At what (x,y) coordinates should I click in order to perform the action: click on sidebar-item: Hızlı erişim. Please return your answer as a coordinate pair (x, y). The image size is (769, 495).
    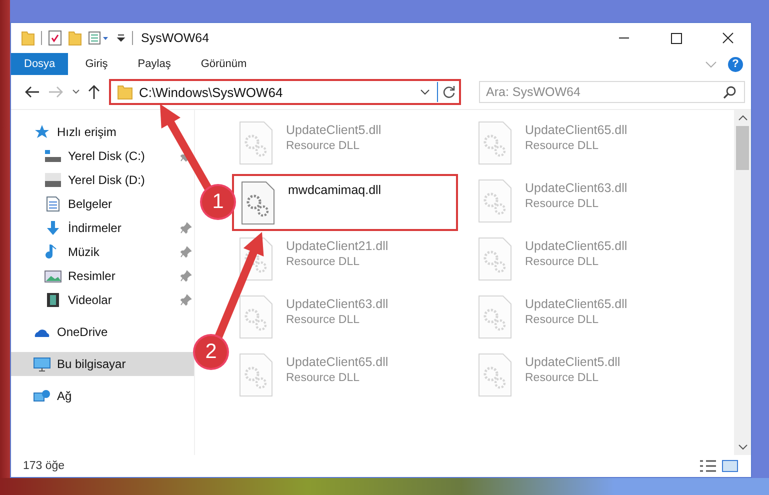
    Looking at the image, I should click on (102, 132).